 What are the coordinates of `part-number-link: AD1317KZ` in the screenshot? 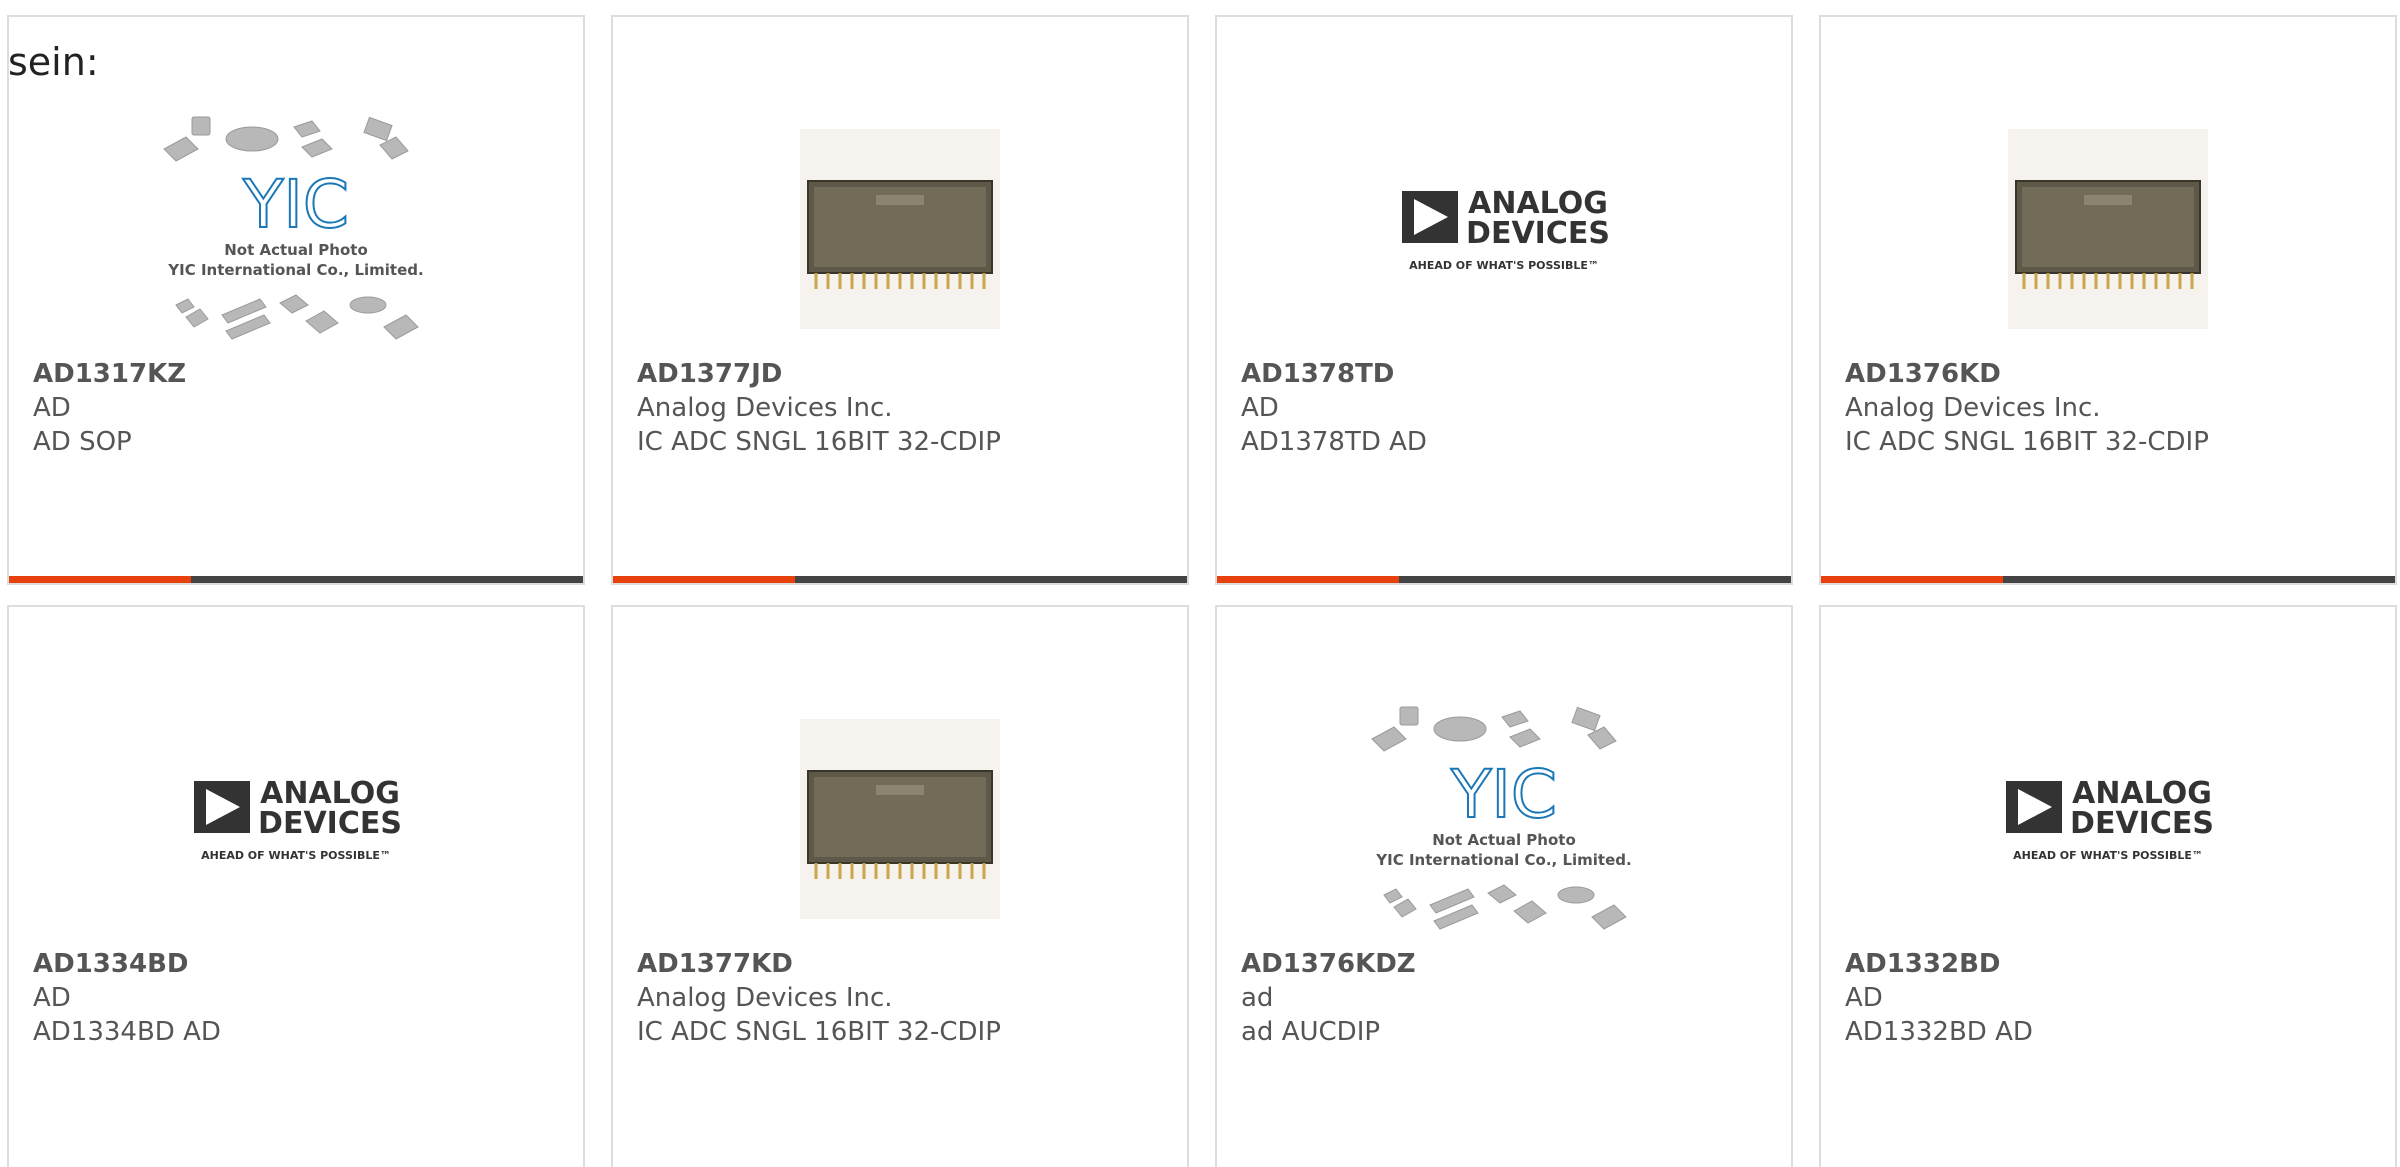 It's located at (303, 374).